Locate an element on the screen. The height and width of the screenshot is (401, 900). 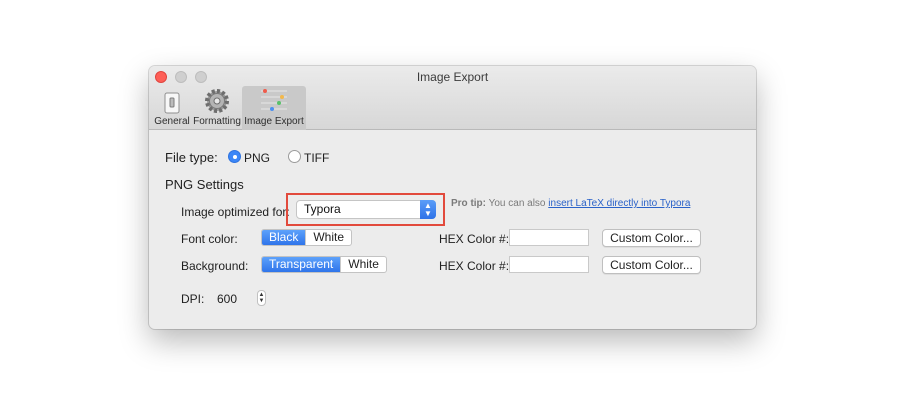
font-color-black-option: Black is located at coordinates (284, 237).